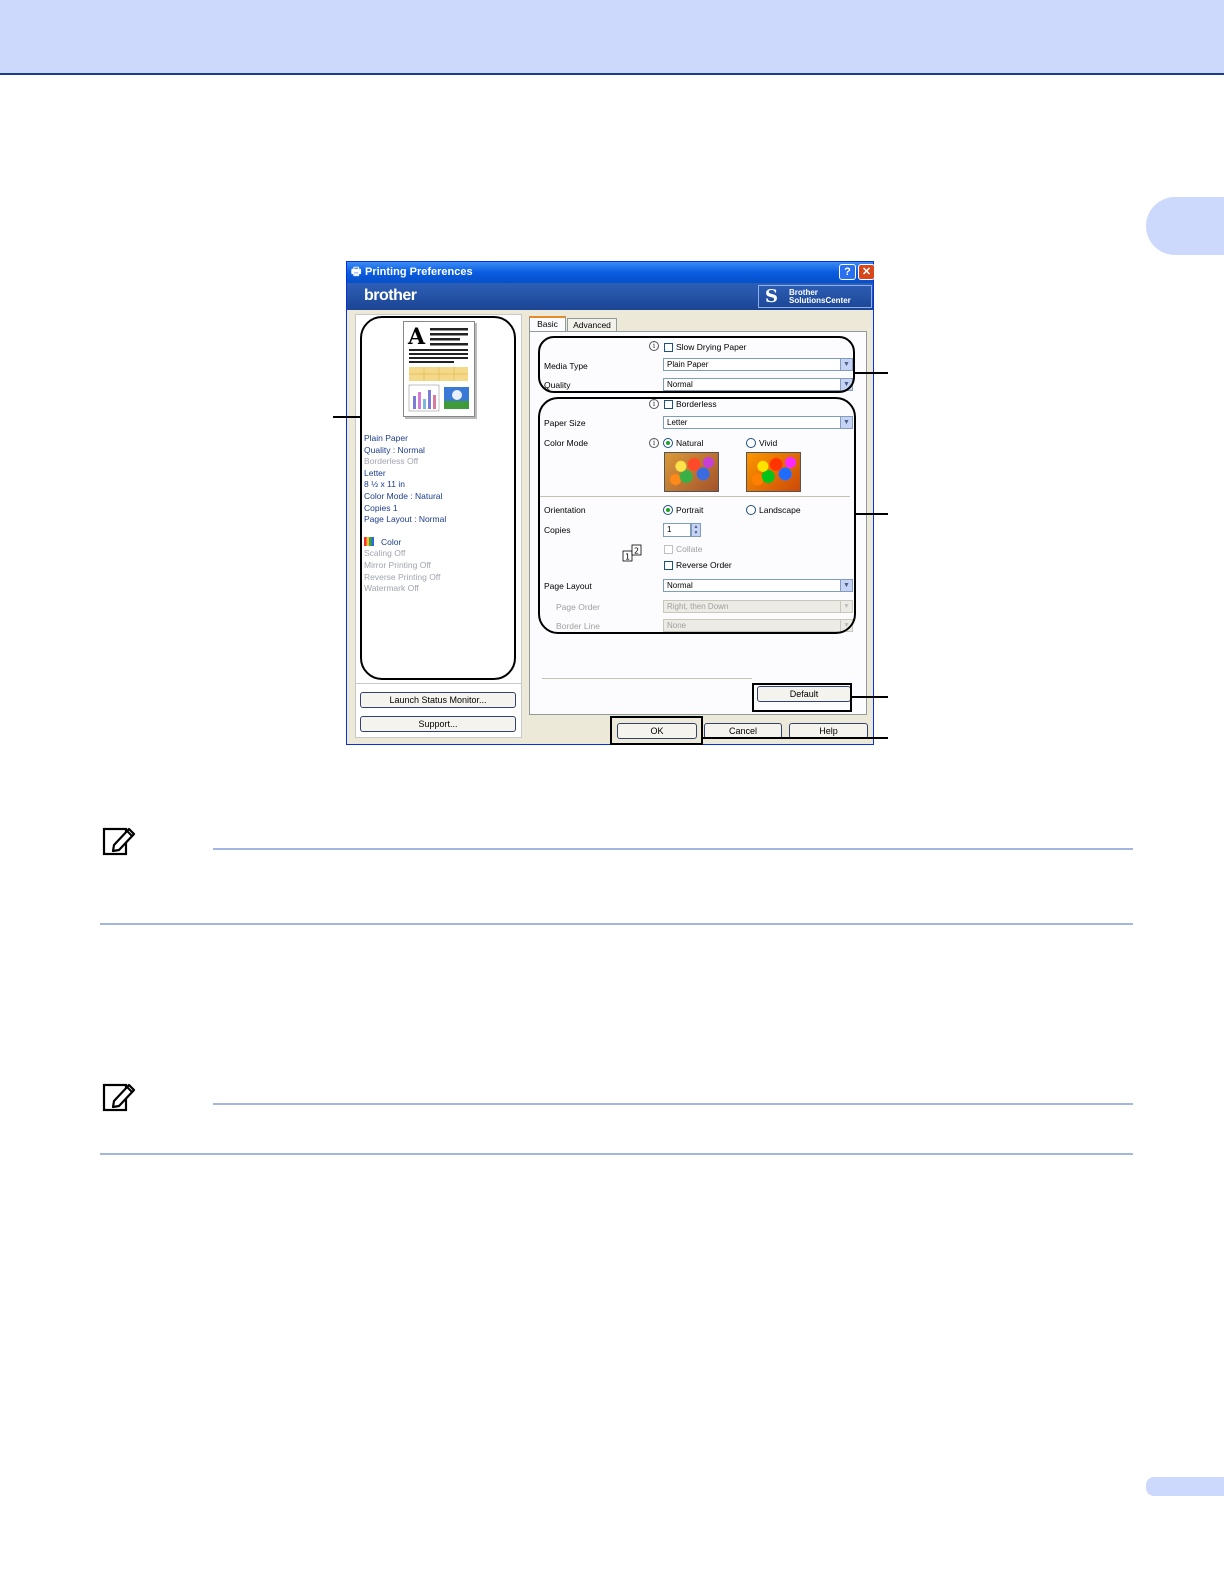  What do you see at coordinates (795, 738) in the screenshot?
I see `ok-callout-line` at bounding box center [795, 738].